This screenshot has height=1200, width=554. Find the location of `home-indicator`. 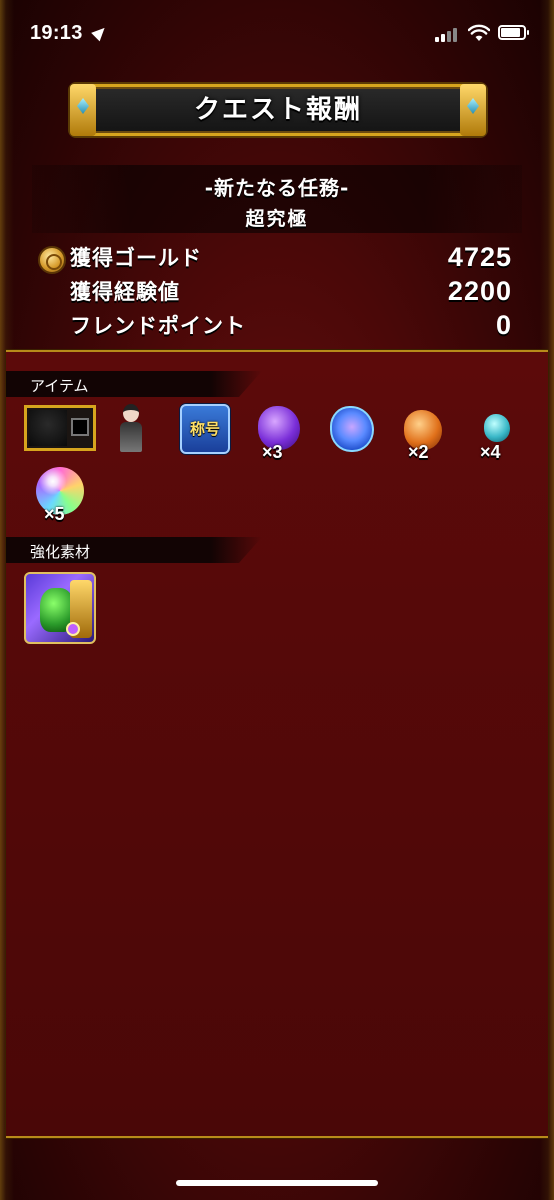

home-indicator is located at coordinates (277, 1183).